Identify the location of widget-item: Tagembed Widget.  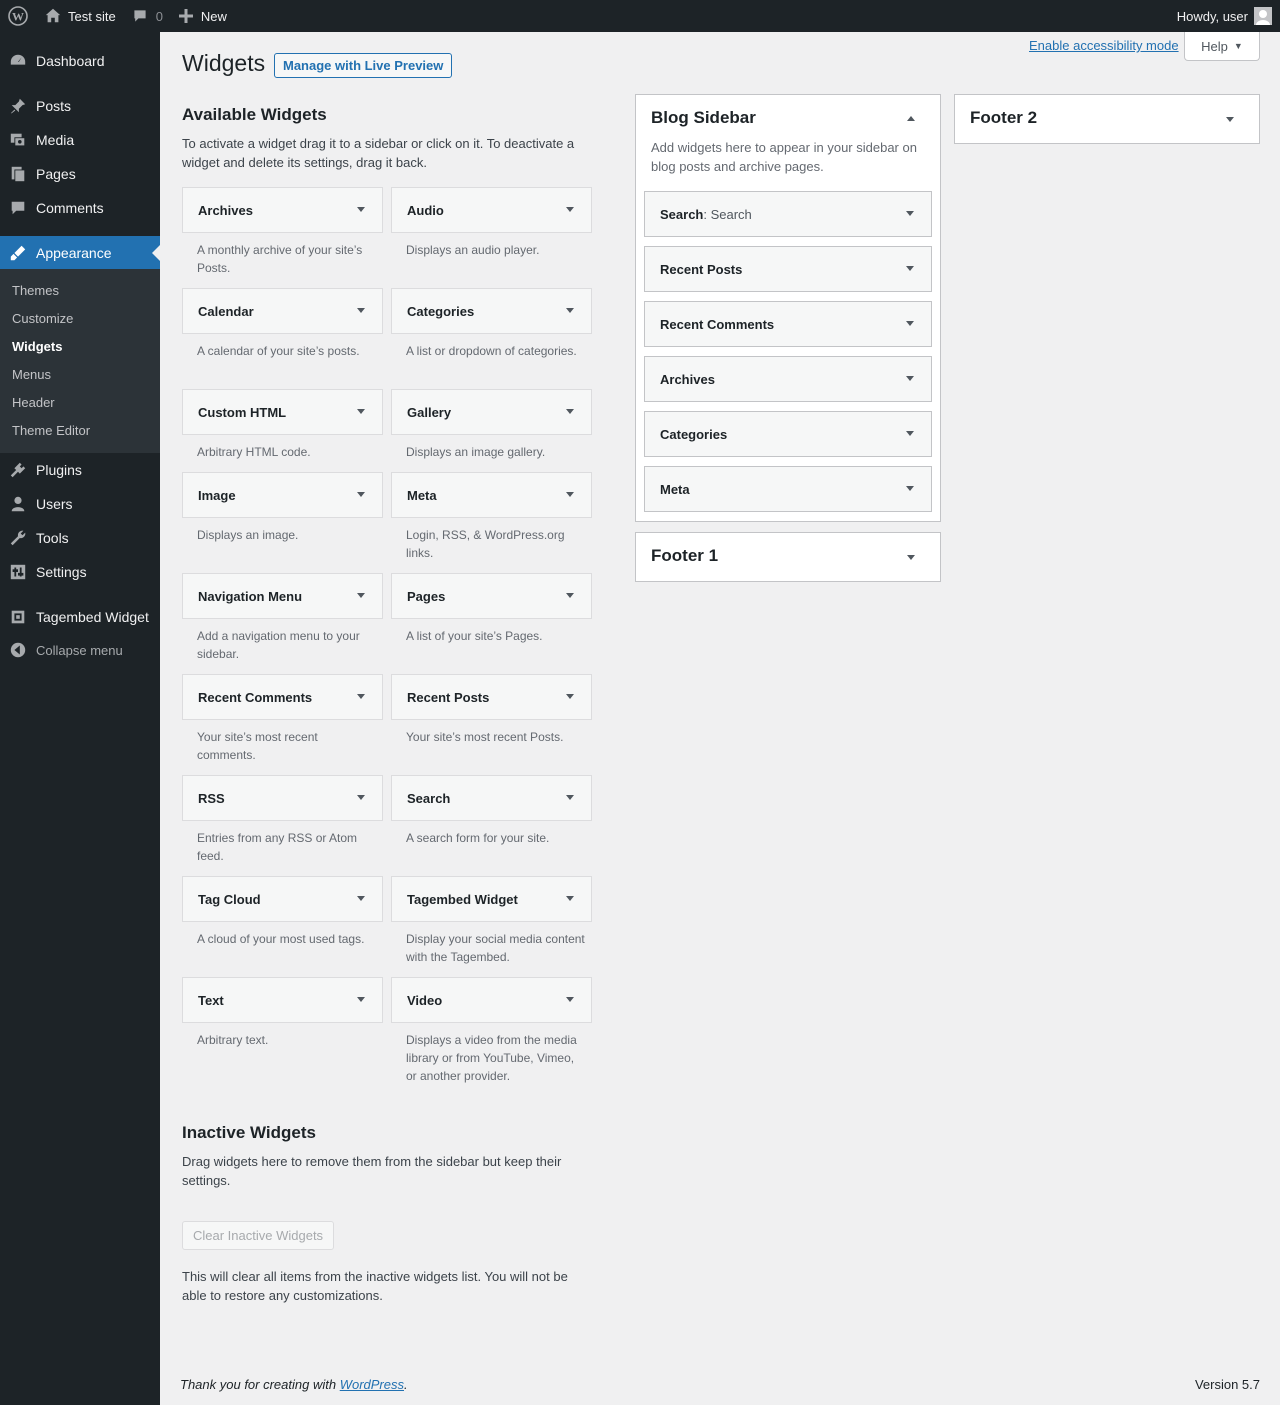
(491, 899).